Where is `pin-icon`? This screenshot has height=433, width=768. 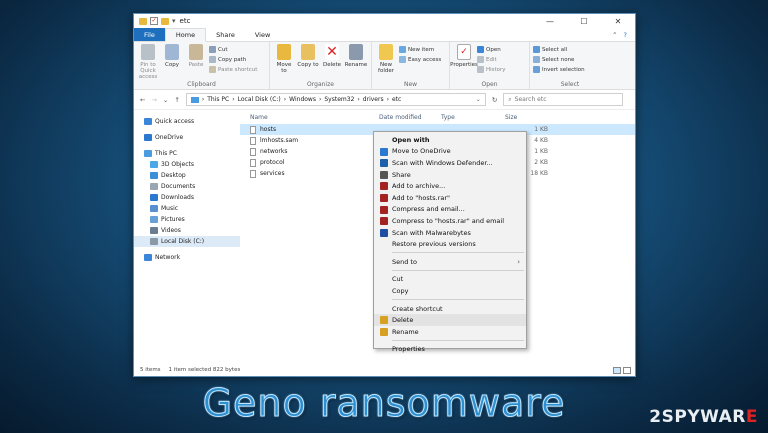
pin-icon is located at coordinates (148, 52).